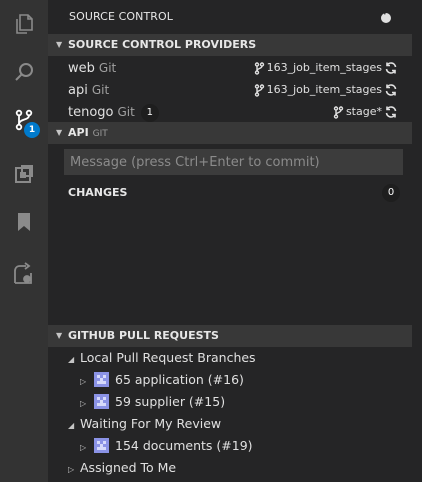 Image resolution: width=422 pixels, height=482 pixels. What do you see at coordinates (230, 90) in the screenshot?
I see `provider-row-api: api Git 163_job_item_stages` at bounding box center [230, 90].